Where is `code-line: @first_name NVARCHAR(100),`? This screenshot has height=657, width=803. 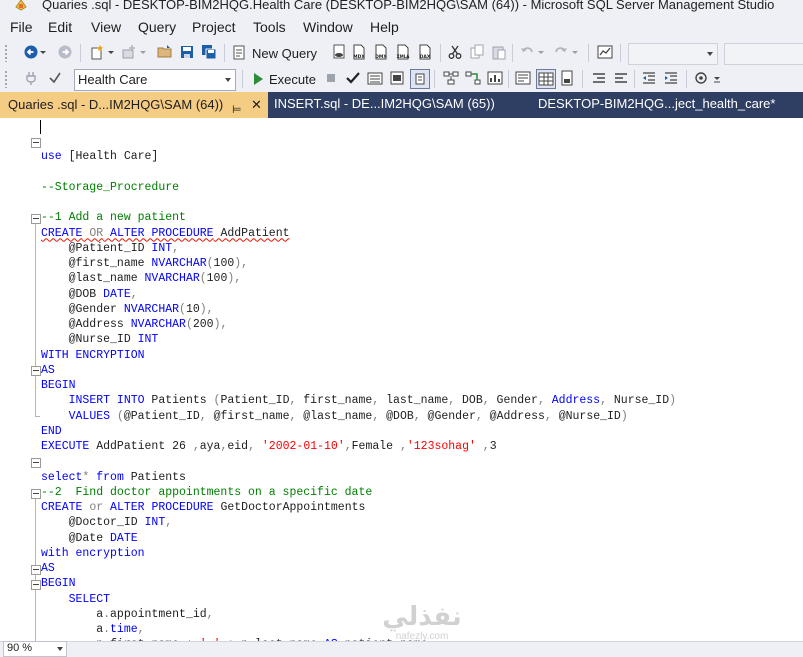
code-line: @first_name NVARCHAR(100), is located at coordinates (144, 263).